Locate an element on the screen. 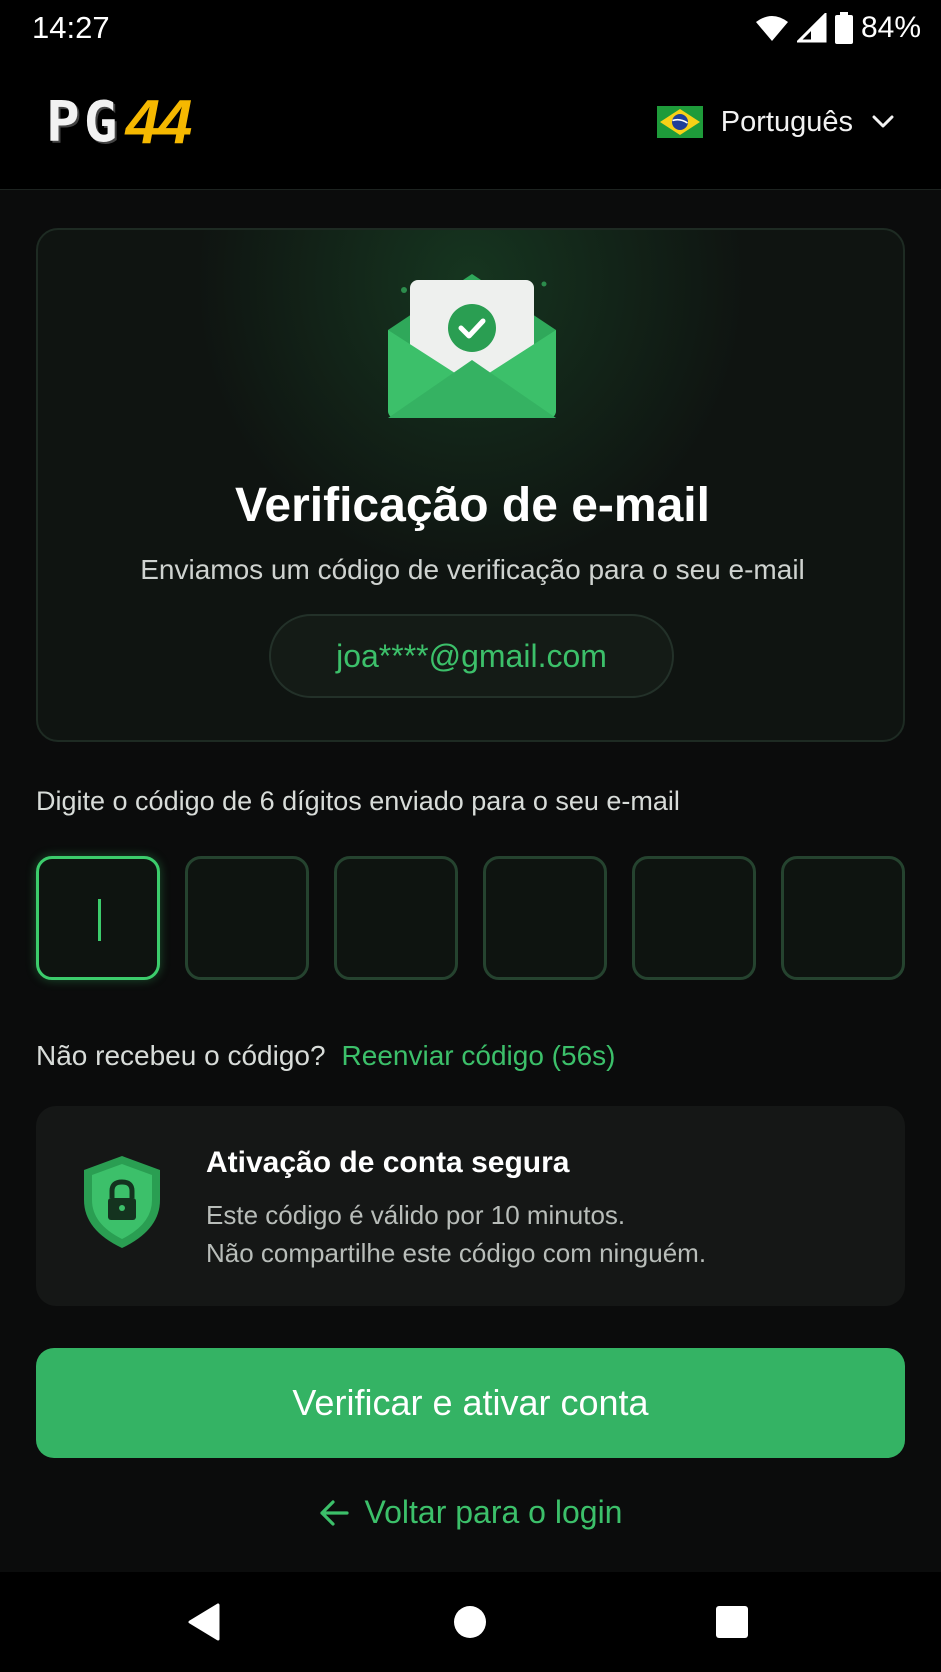 This screenshot has height=1672, width=941. back-to-login-link: Voltar para o login is located at coordinates (470, 1512).